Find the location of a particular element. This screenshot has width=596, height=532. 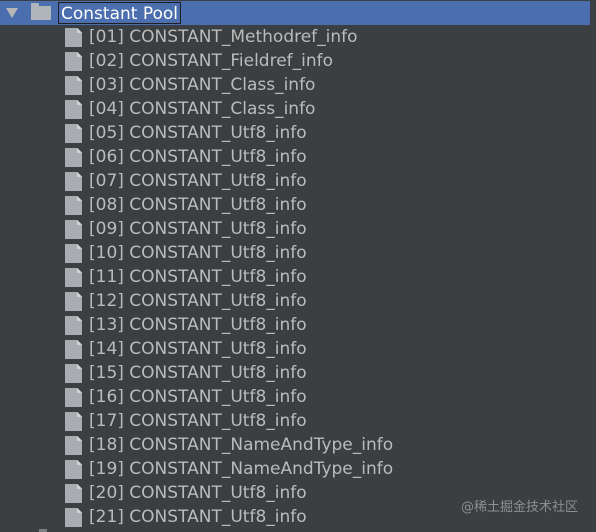

tree-node-label: Constant Pool is located at coordinates (119, 13).